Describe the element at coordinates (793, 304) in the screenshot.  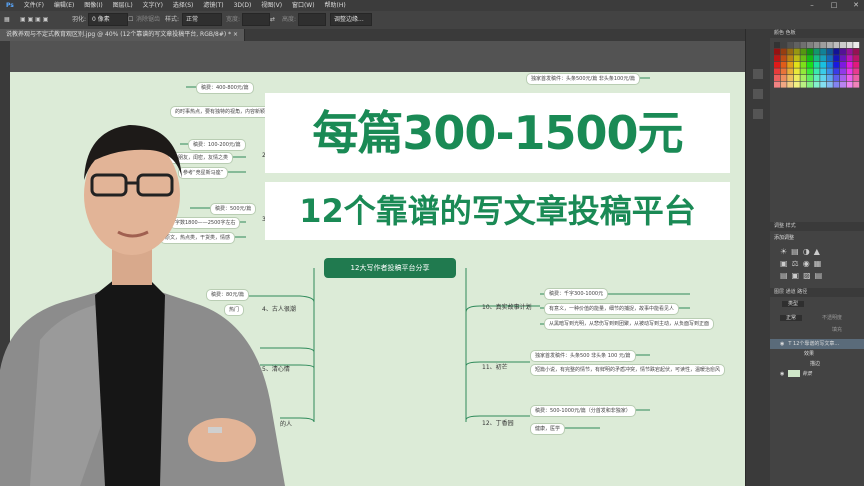
I see `layer-kind-filter: 类型` at that location.